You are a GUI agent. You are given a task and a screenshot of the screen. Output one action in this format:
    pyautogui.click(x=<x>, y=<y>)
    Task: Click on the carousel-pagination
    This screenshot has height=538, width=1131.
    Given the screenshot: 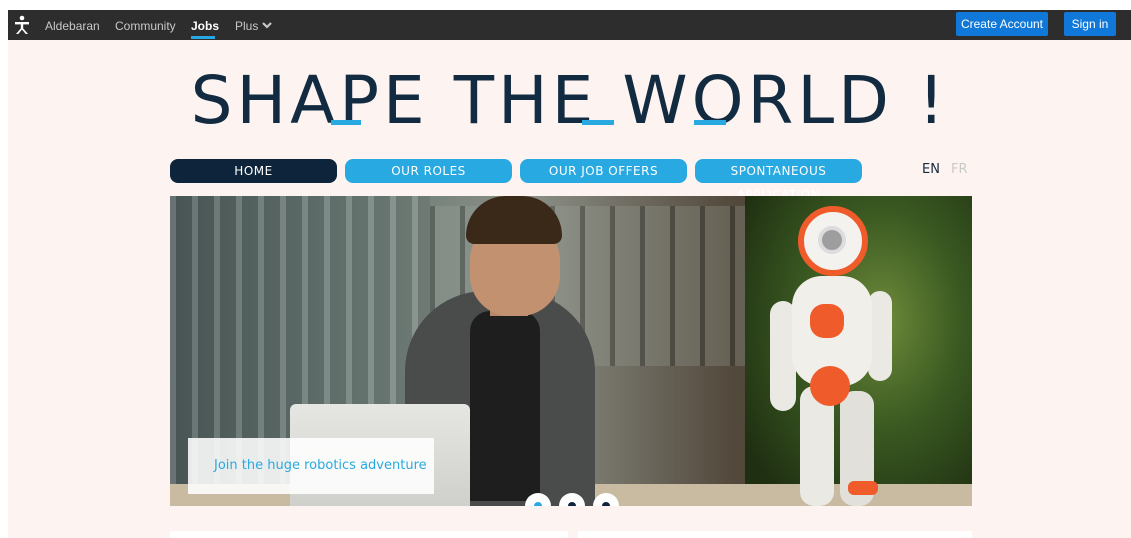 What is the action you would take?
    pyautogui.click(x=575, y=499)
    